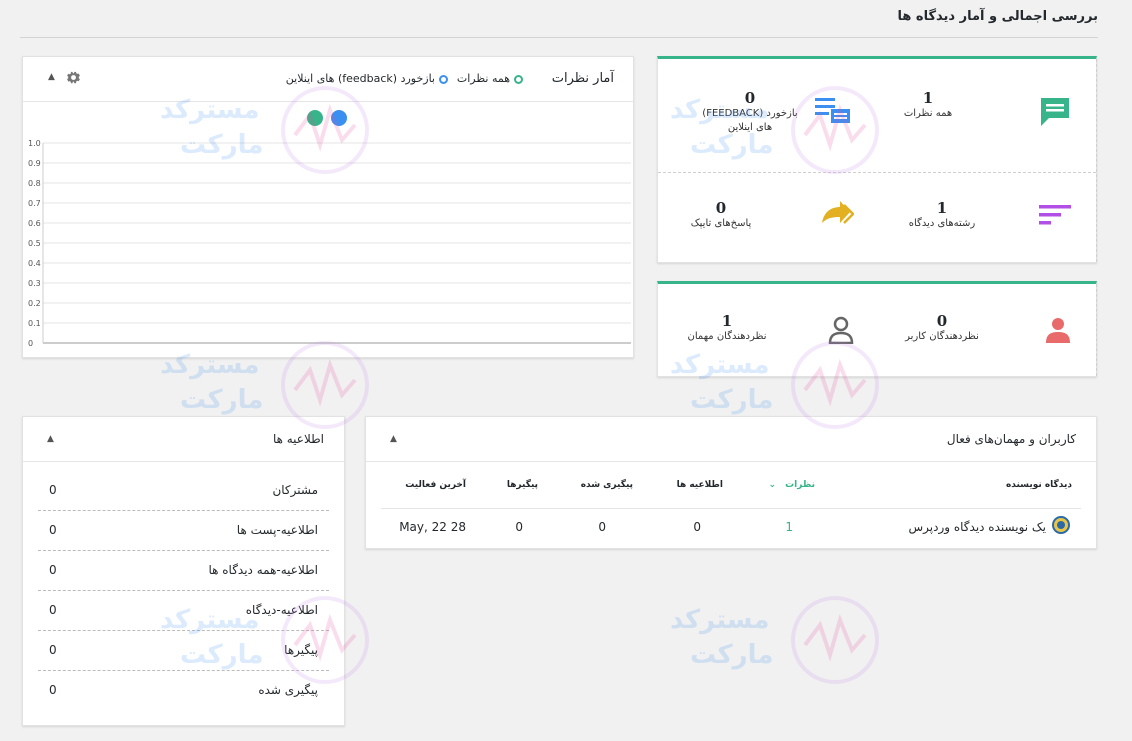  I want to click on column-followed: پیگیری شده, so click(607, 485).